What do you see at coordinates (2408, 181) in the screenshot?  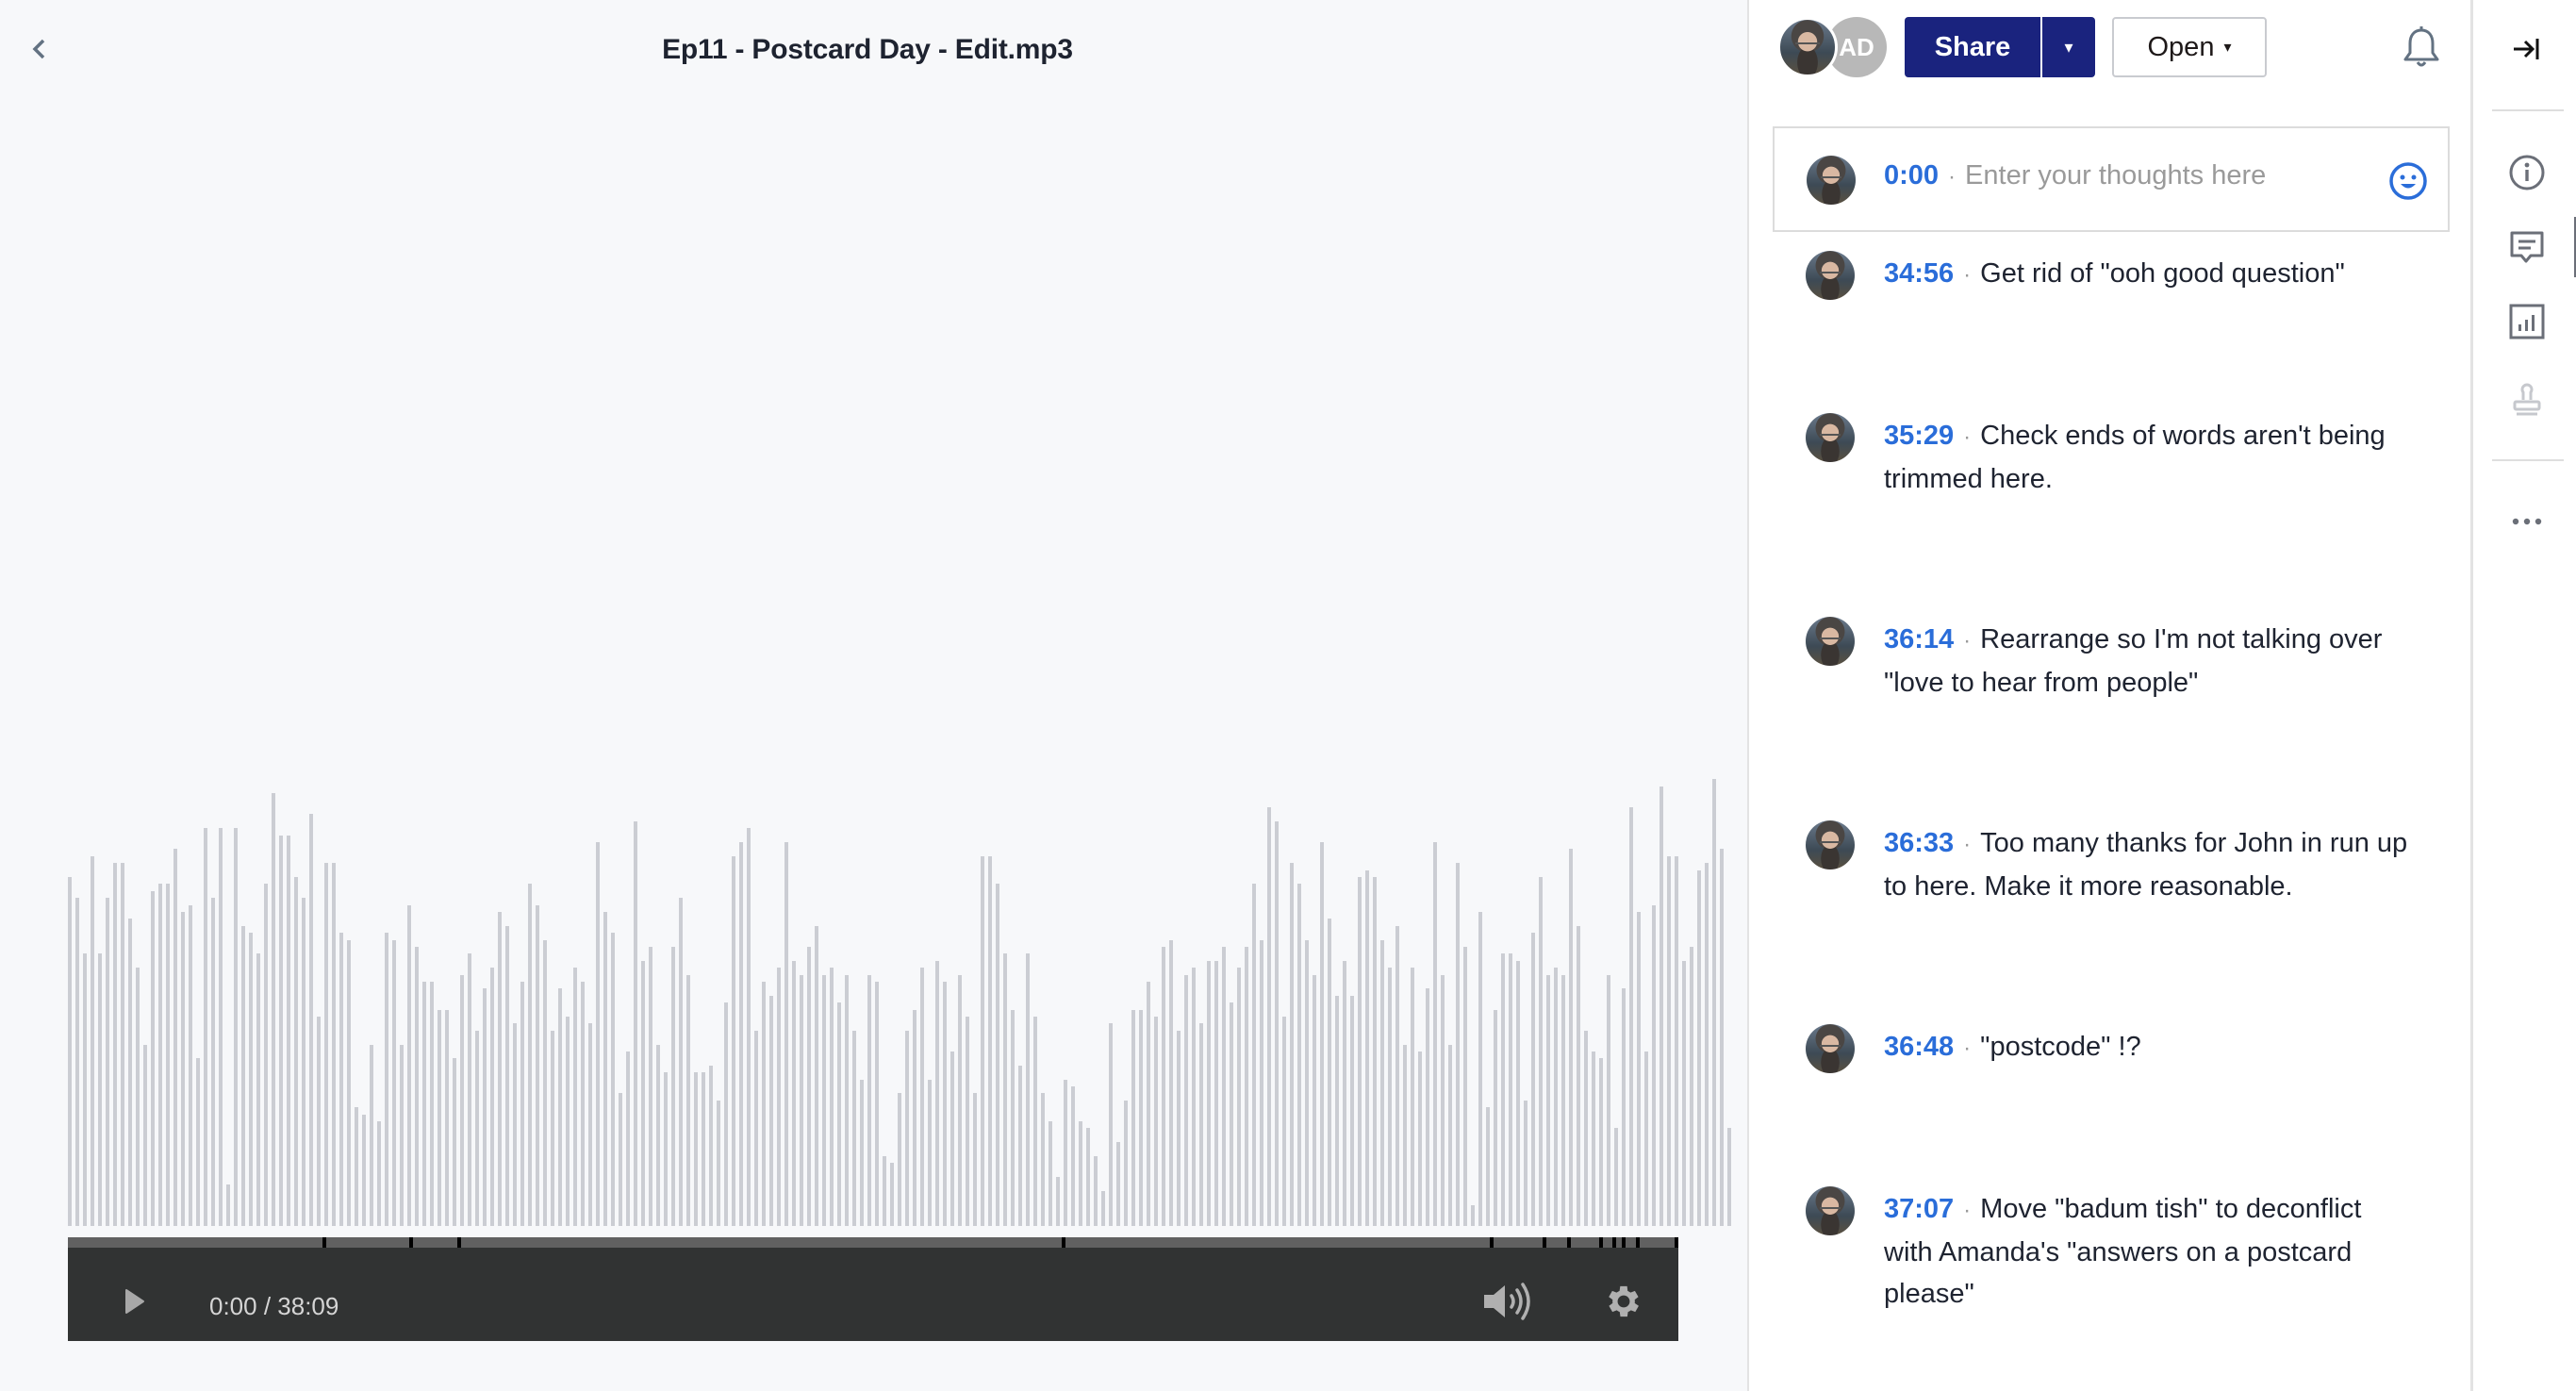 I see `emoji-button` at bounding box center [2408, 181].